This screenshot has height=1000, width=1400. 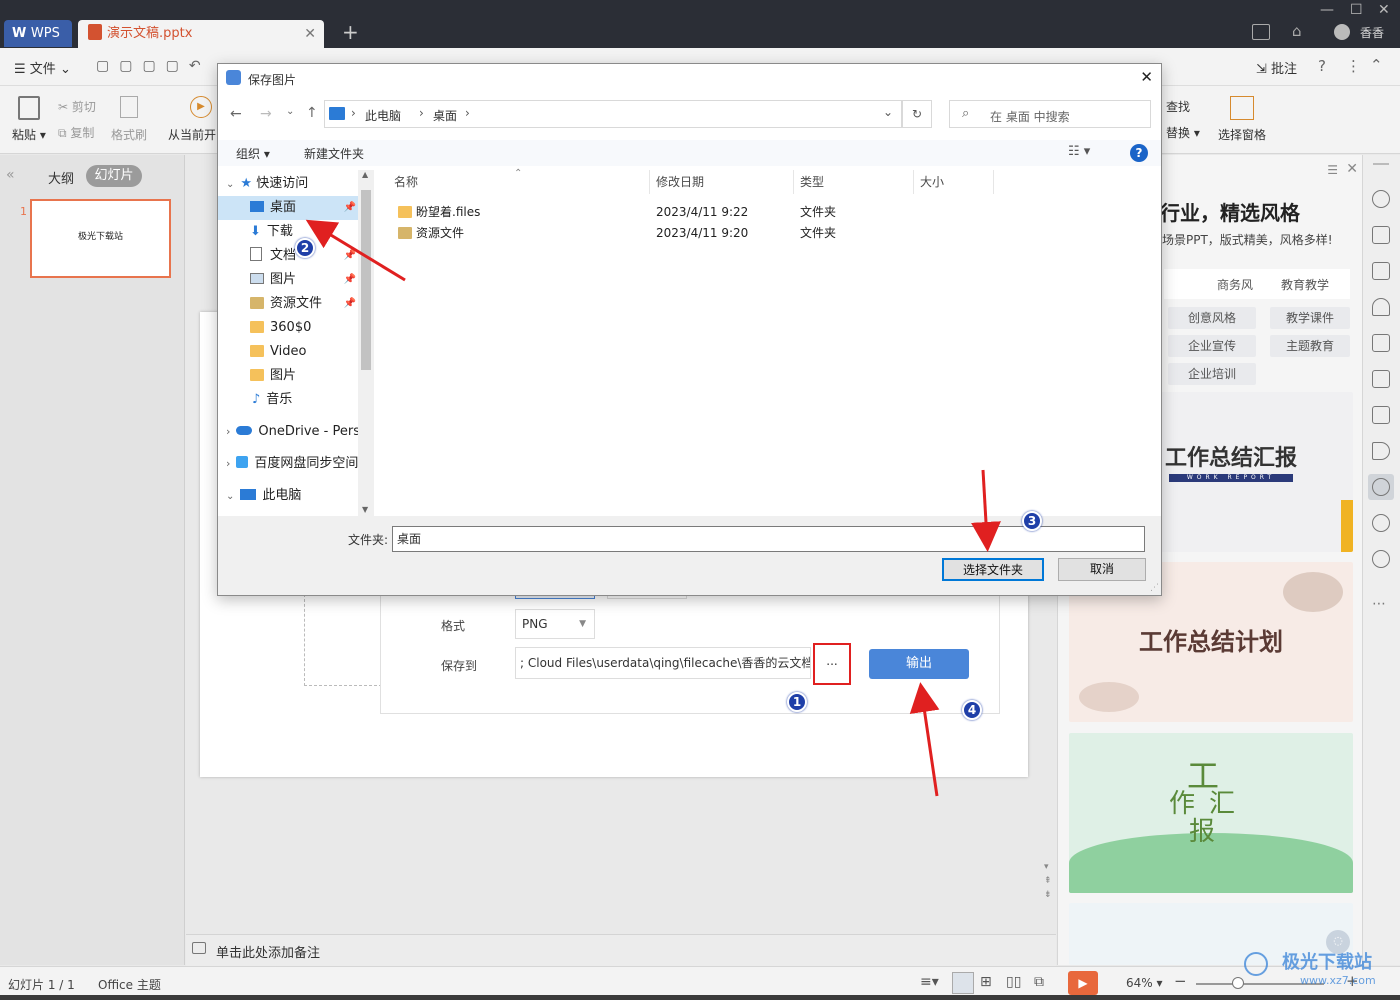 What do you see at coordinates (1032, 521) in the screenshot?
I see `annotation-badge-3: 3` at bounding box center [1032, 521].